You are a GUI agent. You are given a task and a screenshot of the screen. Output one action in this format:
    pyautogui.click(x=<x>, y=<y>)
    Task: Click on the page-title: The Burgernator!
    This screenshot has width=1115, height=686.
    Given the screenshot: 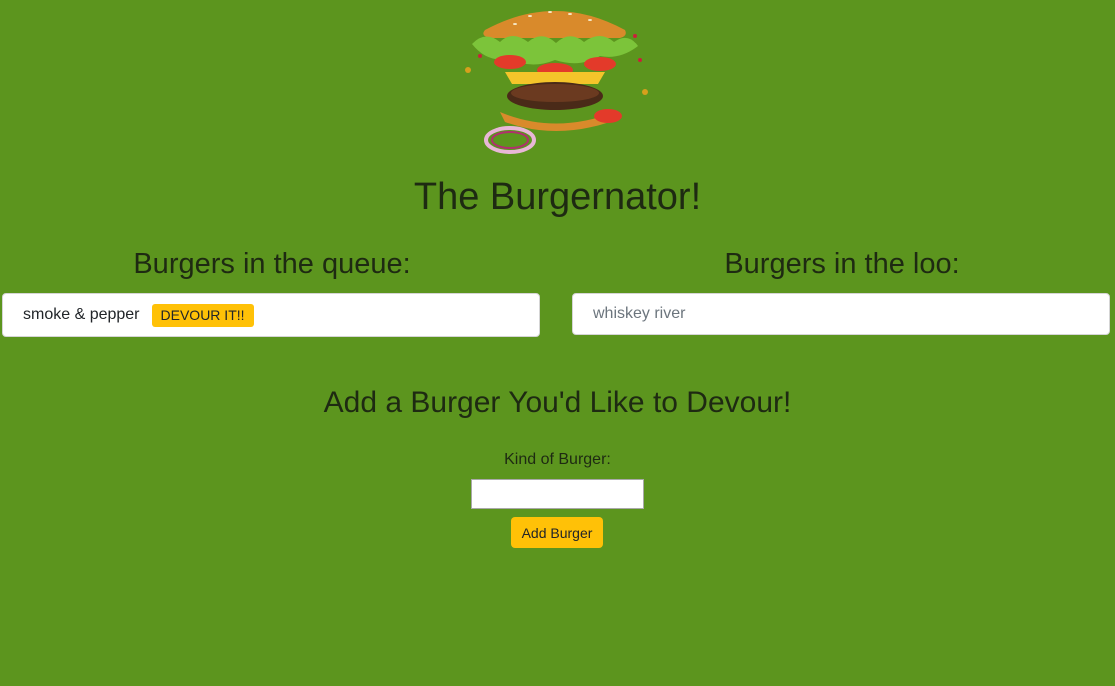 What is the action you would take?
    pyautogui.click(x=557, y=197)
    